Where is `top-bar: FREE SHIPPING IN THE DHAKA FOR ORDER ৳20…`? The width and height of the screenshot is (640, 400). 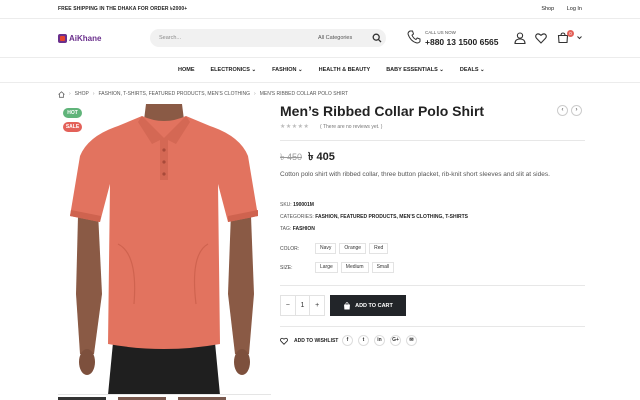
top-bar: FREE SHIPPING IN THE DHAKA FOR ORDER ৳20… is located at coordinates (320, 9).